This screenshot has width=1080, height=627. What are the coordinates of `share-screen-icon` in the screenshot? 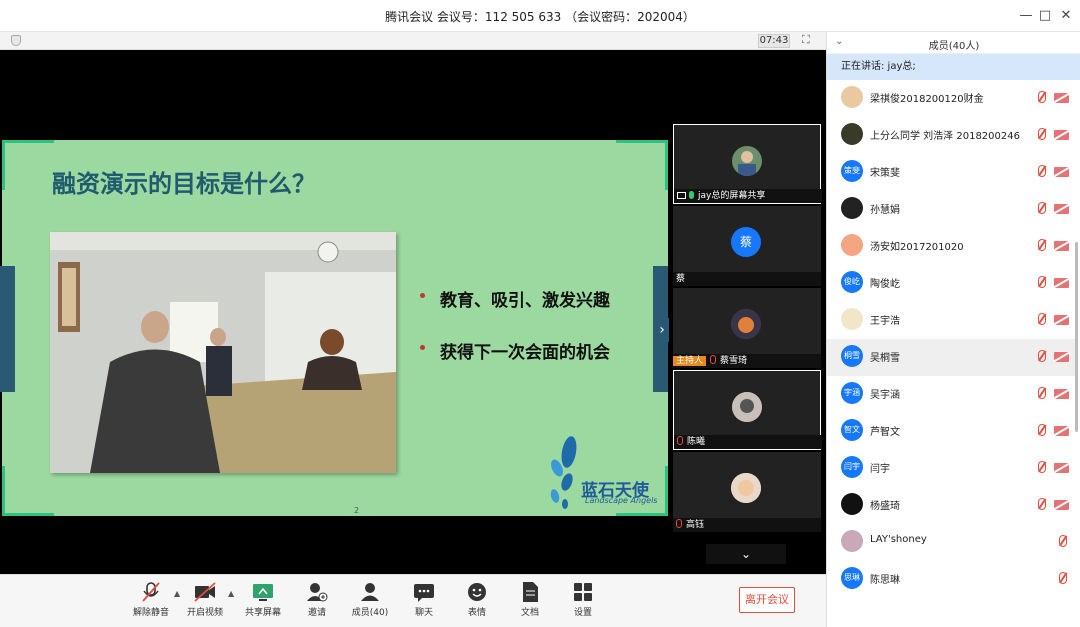 It's located at (263, 593).